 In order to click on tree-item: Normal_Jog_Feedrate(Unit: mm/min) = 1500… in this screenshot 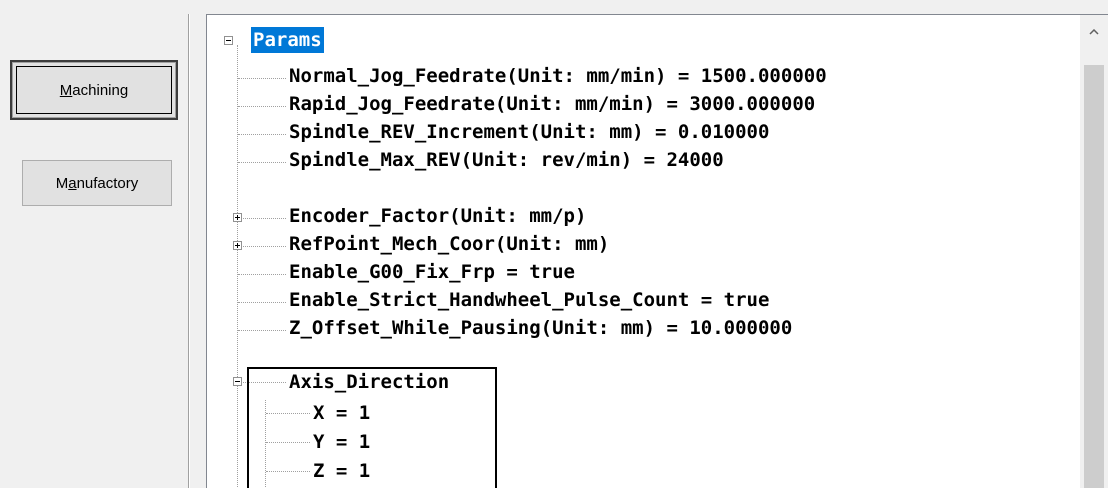, I will do `click(558, 76)`.